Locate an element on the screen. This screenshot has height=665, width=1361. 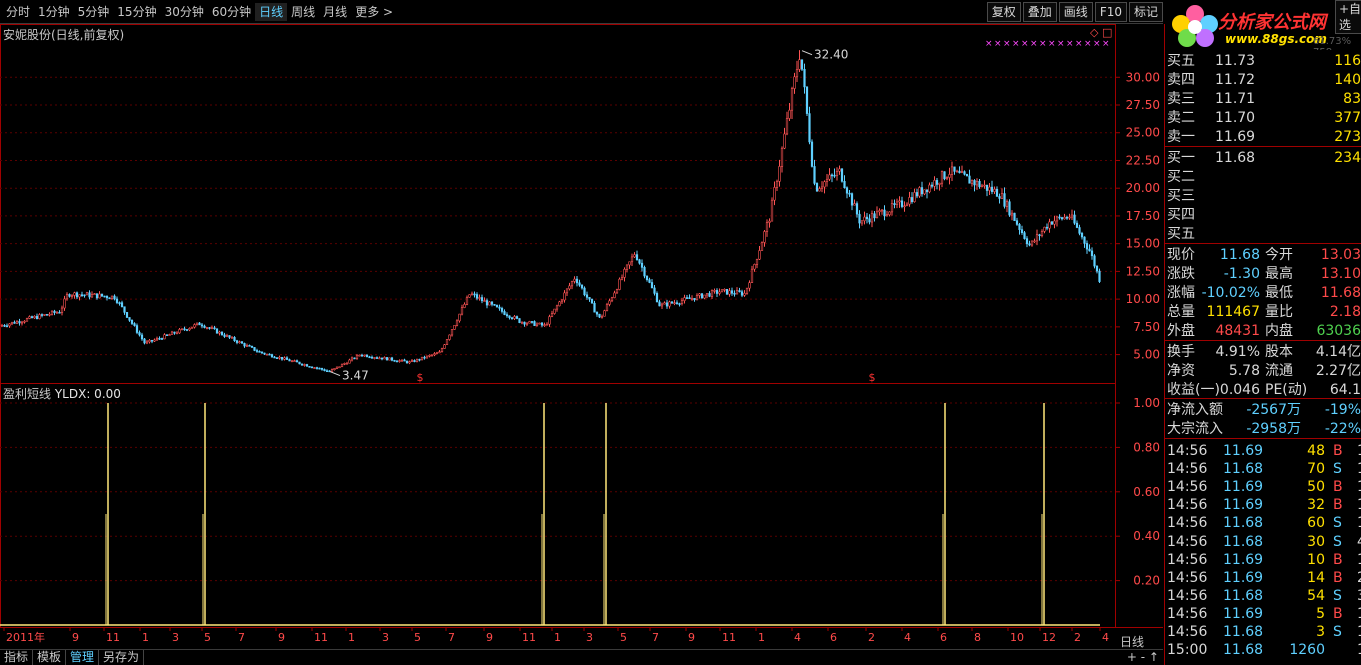
tool-button-0: 复权 is located at coordinates (1003, 12).